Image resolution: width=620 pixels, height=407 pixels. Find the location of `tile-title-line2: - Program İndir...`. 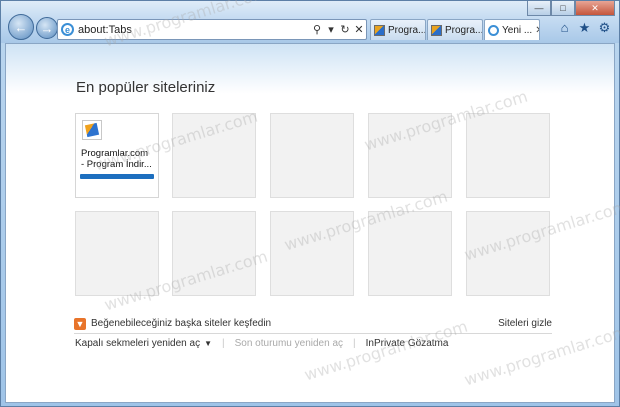

tile-title-line2: - Program İndir... is located at coordinates (116, 164).